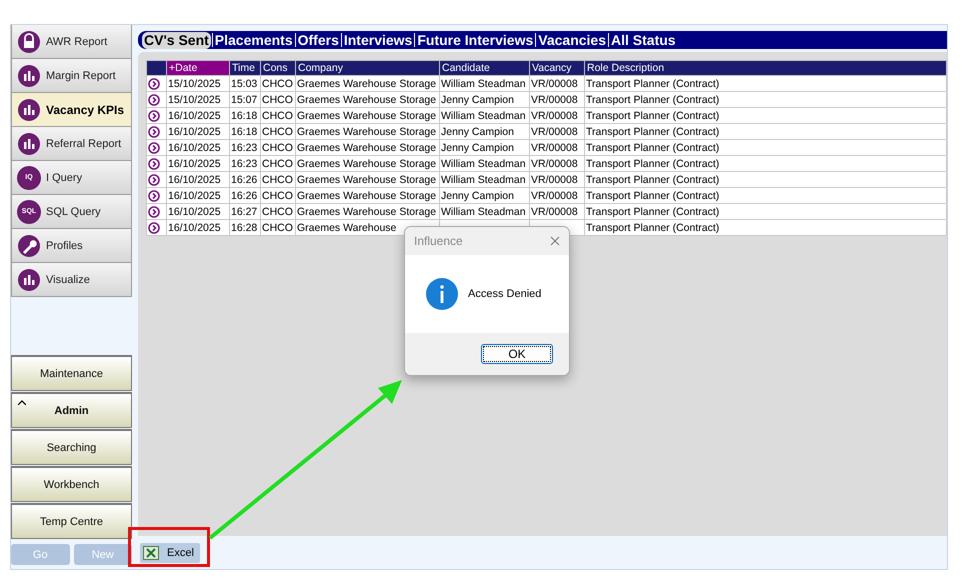  Describe the element at coordinates (71, 246) in the screenshot. I see `sidebar-item: Profiles` at that location.